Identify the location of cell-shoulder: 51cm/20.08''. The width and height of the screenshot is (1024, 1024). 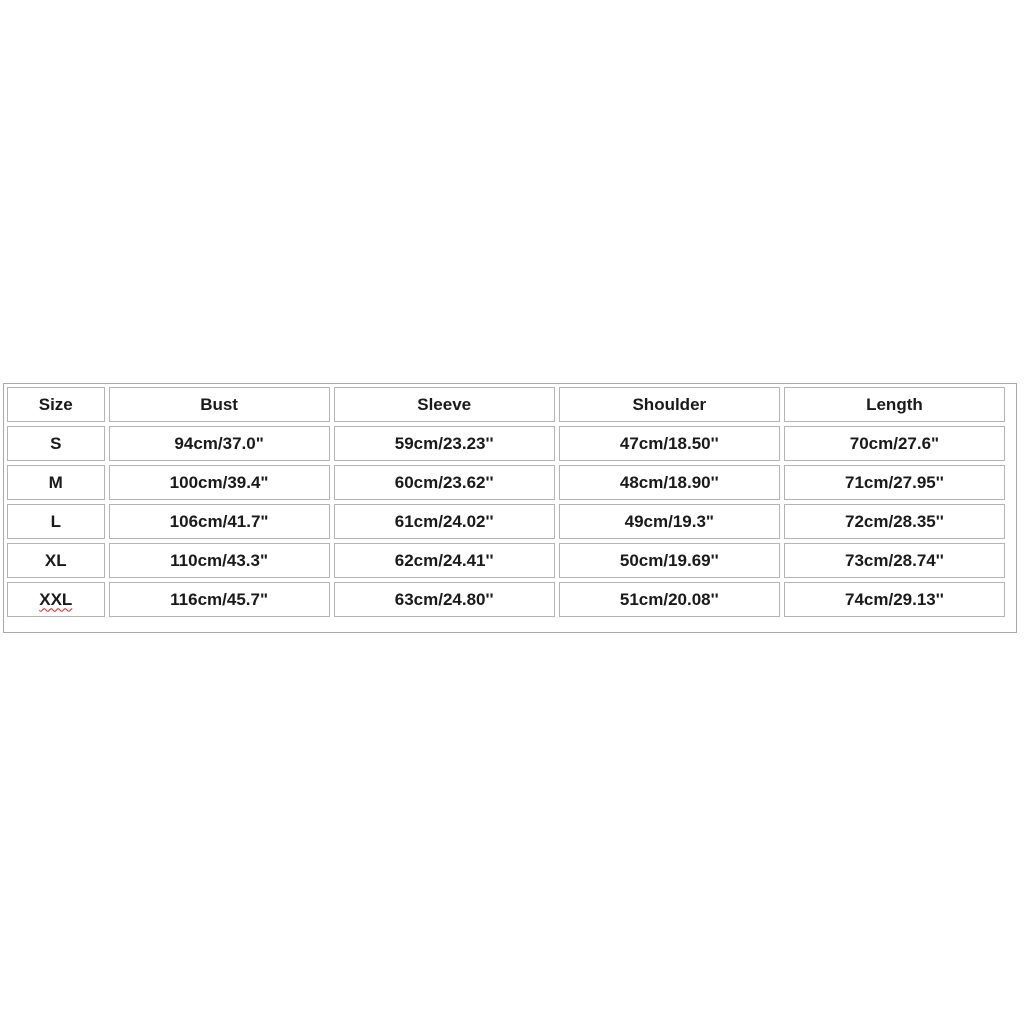
(669, 599).